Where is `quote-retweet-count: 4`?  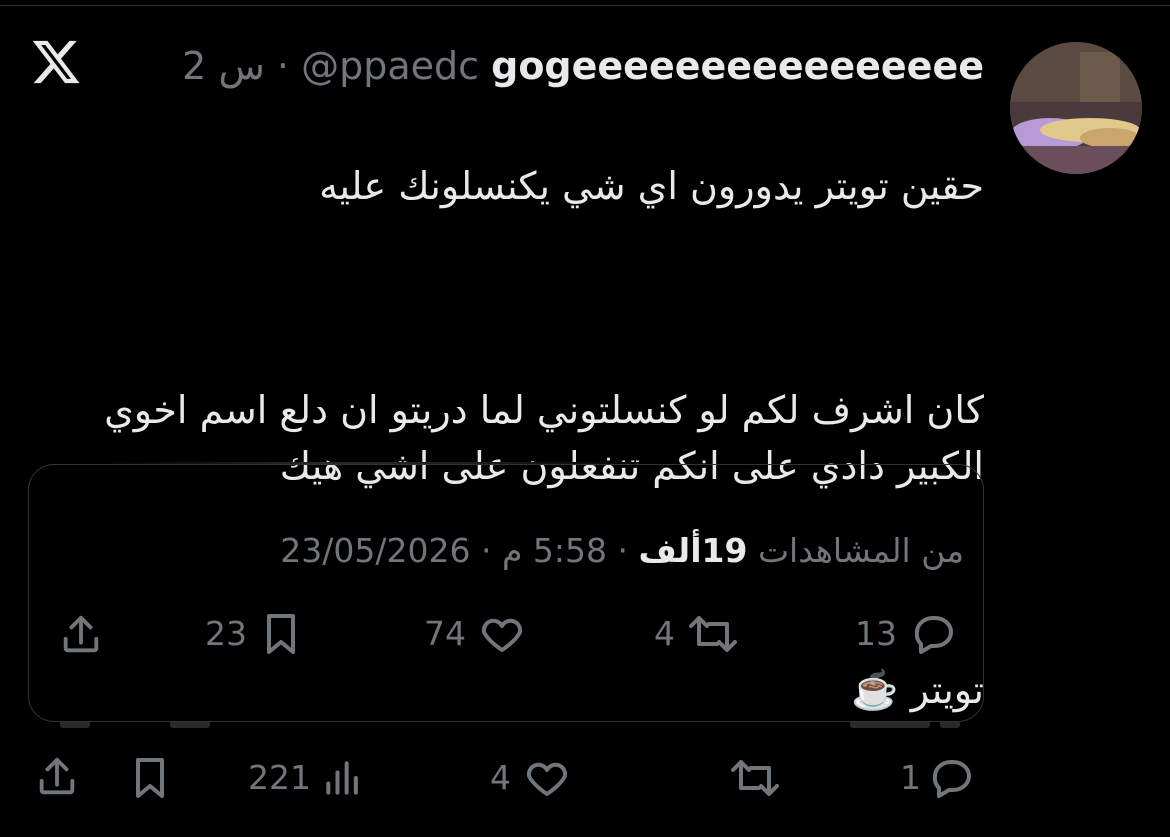
quote-retweet-count: 4 is located at coordinates (664, 633).